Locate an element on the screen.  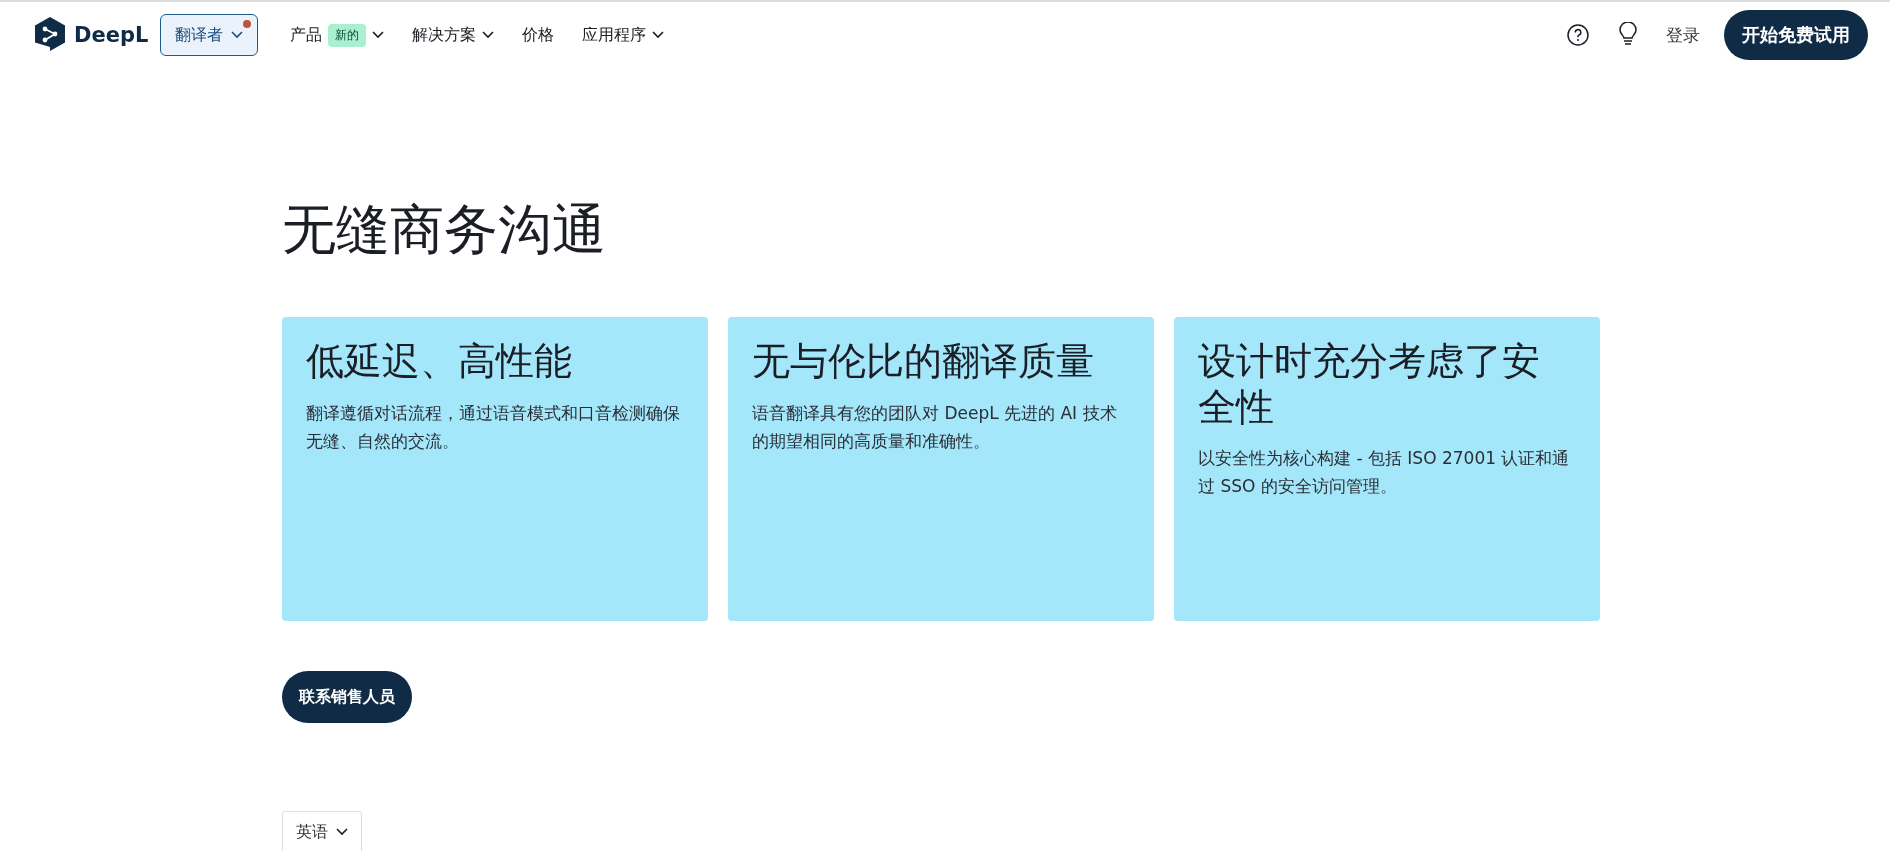
logo-icon is located at coordinates (50, 35).